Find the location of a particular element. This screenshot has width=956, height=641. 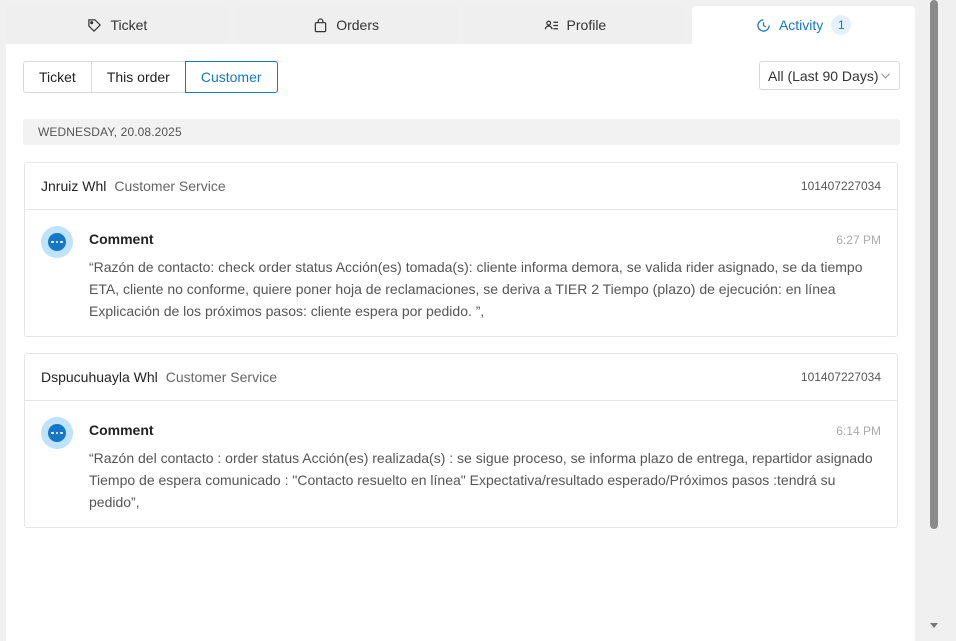

scrollbar-thumb is located at coordinates (934, 264).